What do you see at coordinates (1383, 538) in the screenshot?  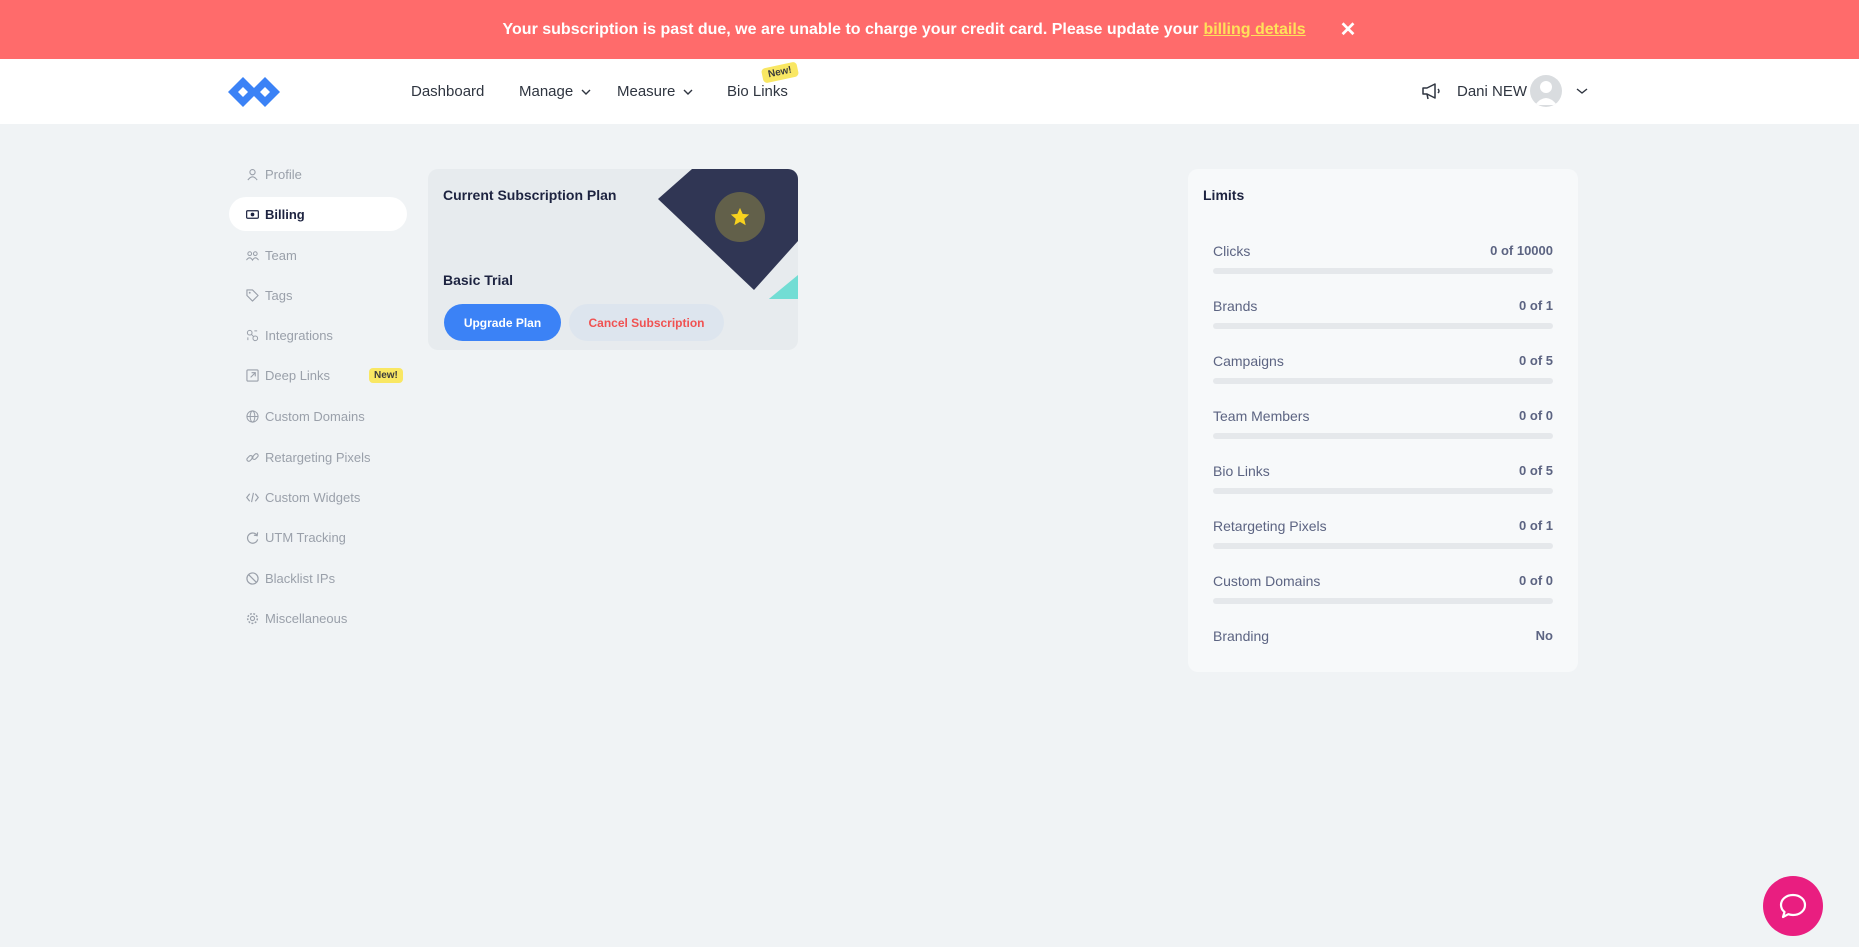 I see `limit-row-retargeting-pixels: Retargeting Pixels 0 of 1` at bounding box center [1383, 538].